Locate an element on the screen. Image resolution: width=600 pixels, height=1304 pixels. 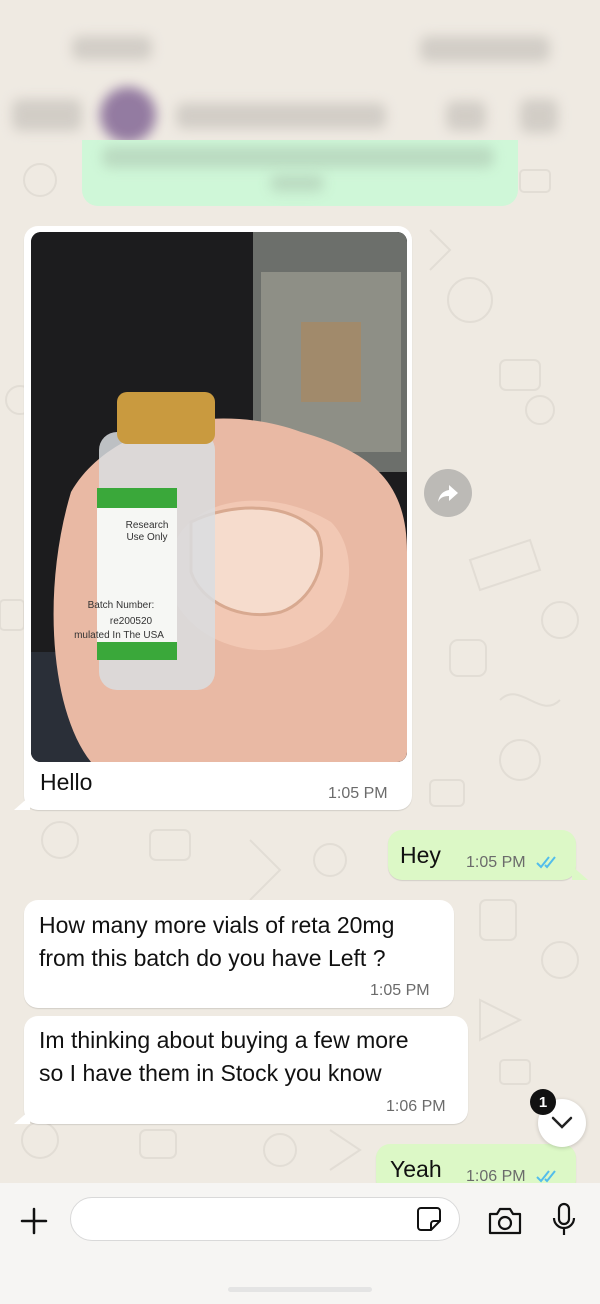
home-indicator is located at coordinates (300, 1289).